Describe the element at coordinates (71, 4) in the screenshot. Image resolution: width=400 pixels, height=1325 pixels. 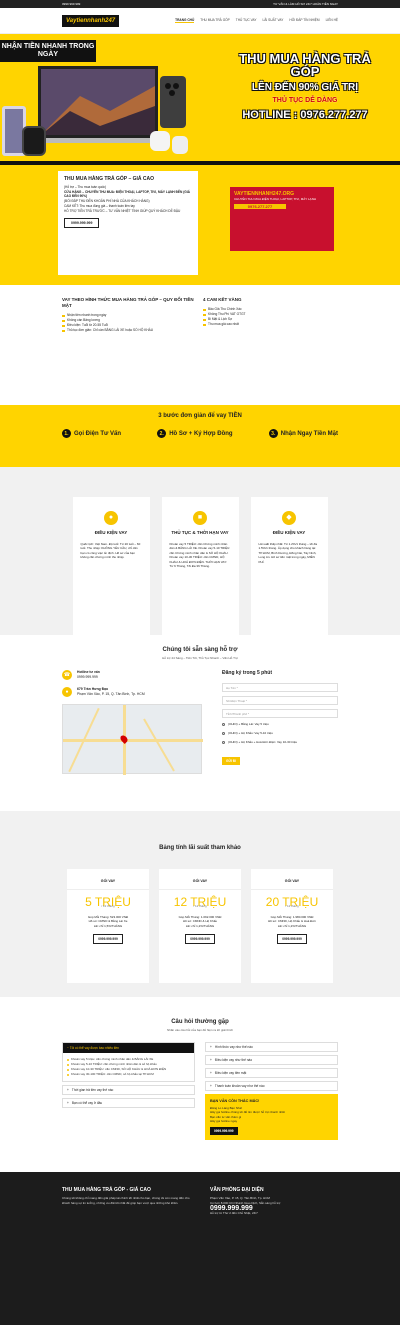
I see `top-phone: 0999 999 999` at that location.